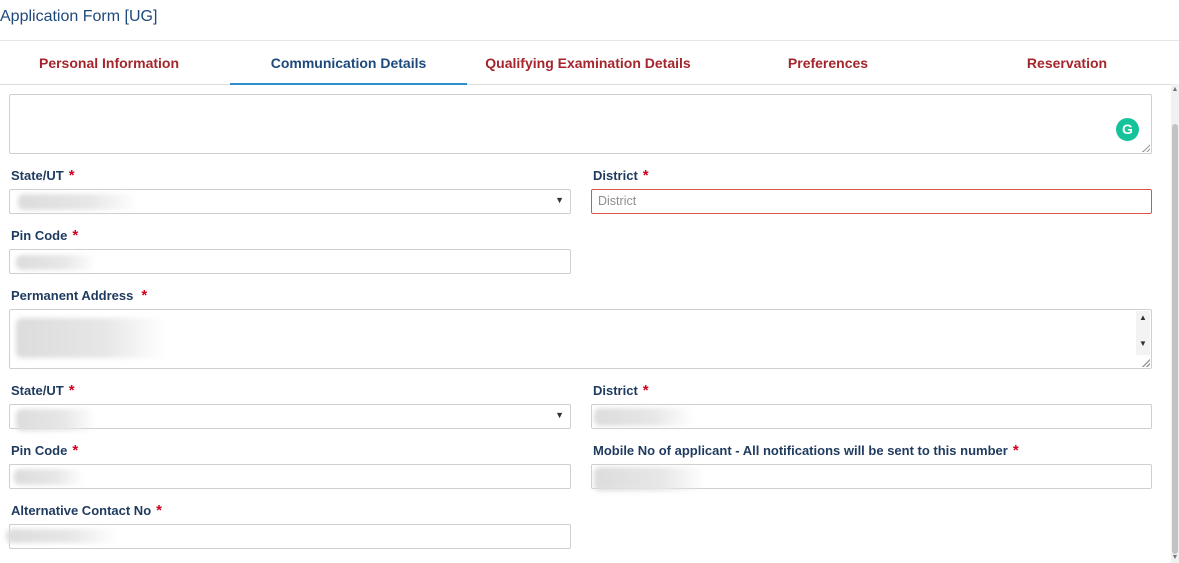  I want to click on district-input: District, so click(871, 201).